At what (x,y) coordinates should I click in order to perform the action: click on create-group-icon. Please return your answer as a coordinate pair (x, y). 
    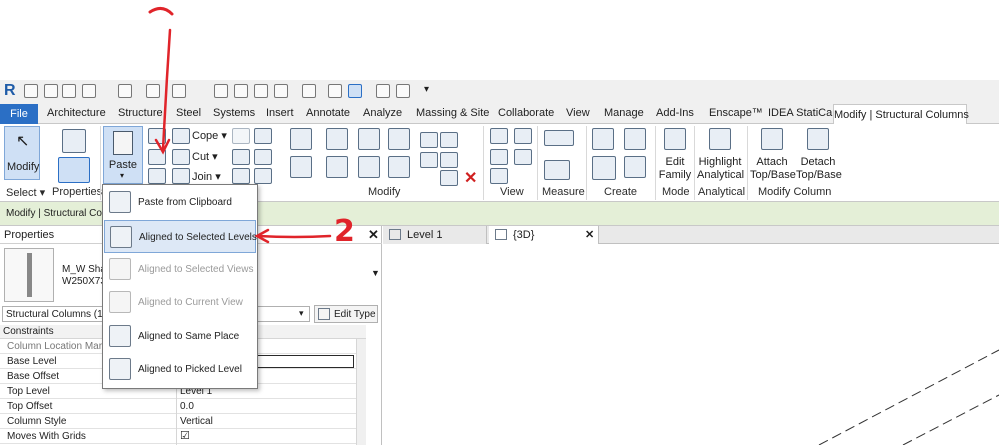
    Looking at the image, I should click on (604, 168).